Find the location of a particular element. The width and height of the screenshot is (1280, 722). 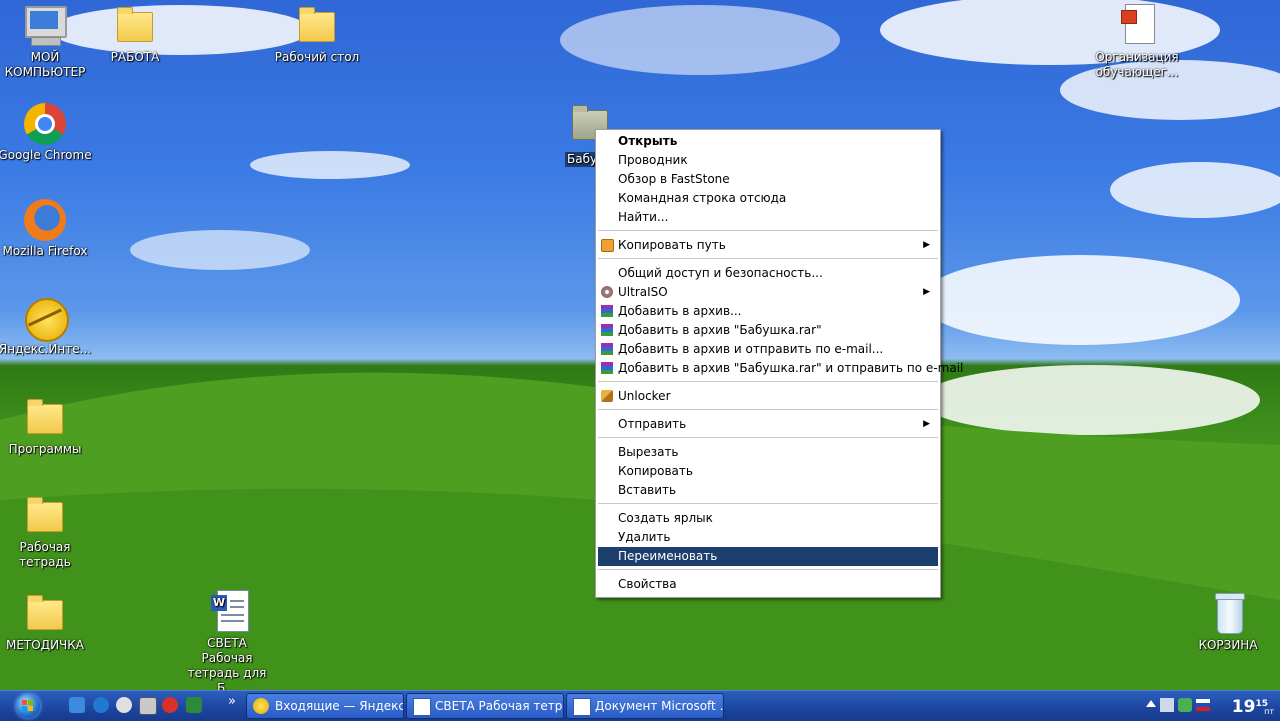

menu-item-ultraiso: UltraISO ▶ is located at coordinates (768, 292).